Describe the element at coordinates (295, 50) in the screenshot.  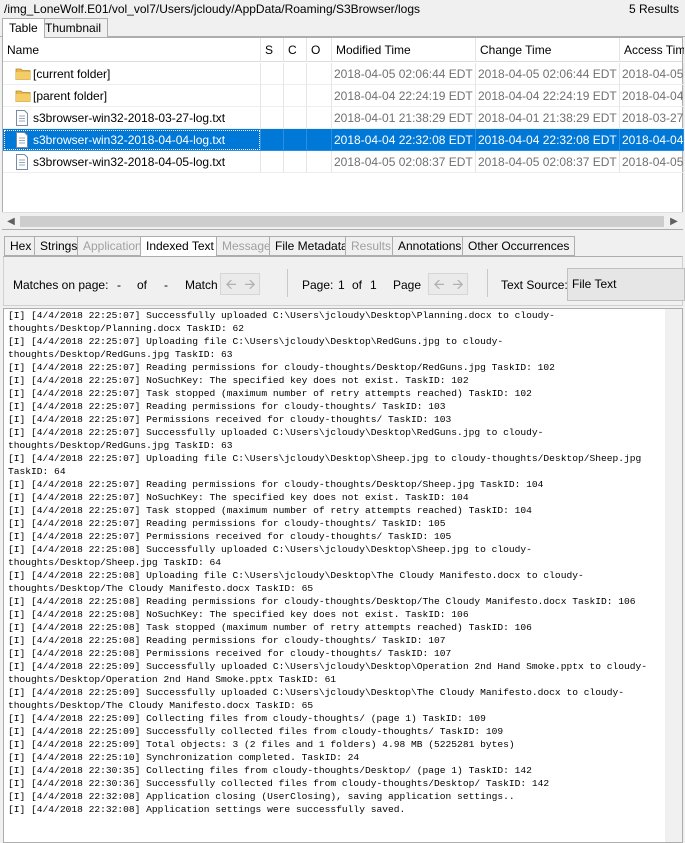
I see `column-header-c: C` at that location.